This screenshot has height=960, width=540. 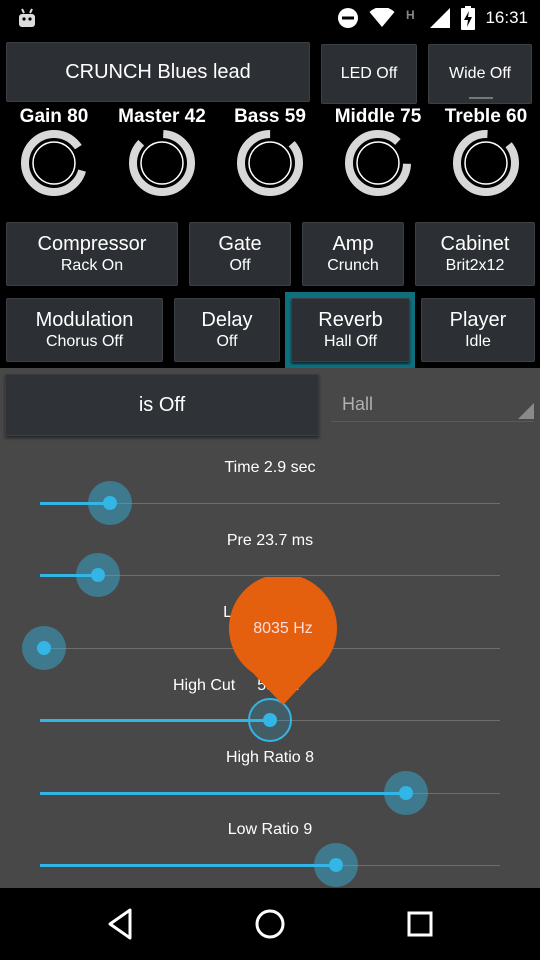 I want to click on module-name: Compressor, so click(x=92, y=244).